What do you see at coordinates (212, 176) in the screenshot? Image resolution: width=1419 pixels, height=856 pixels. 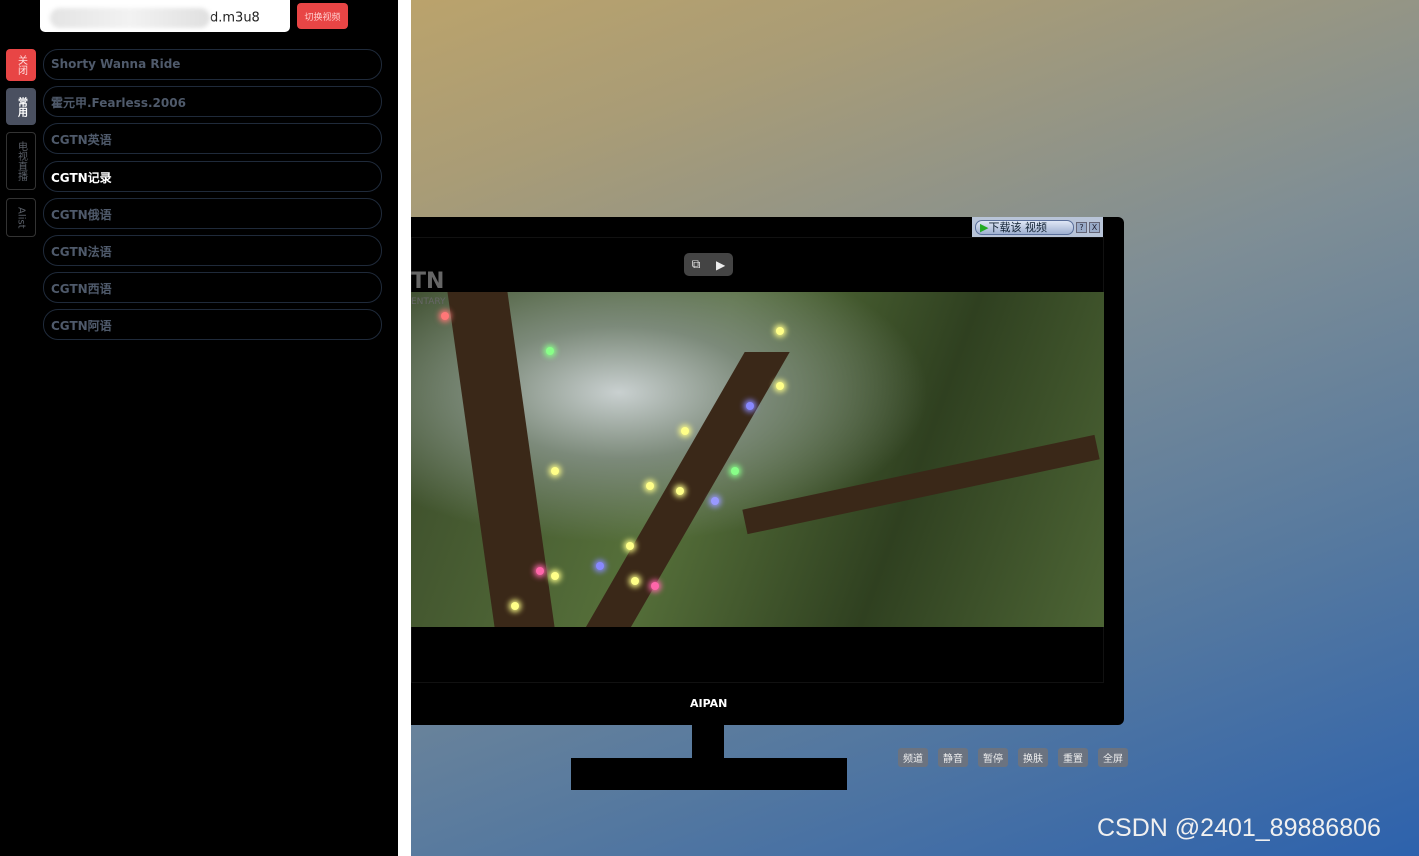 I see `playlist-item: CGTN记录` at bounding box center [212, 176].